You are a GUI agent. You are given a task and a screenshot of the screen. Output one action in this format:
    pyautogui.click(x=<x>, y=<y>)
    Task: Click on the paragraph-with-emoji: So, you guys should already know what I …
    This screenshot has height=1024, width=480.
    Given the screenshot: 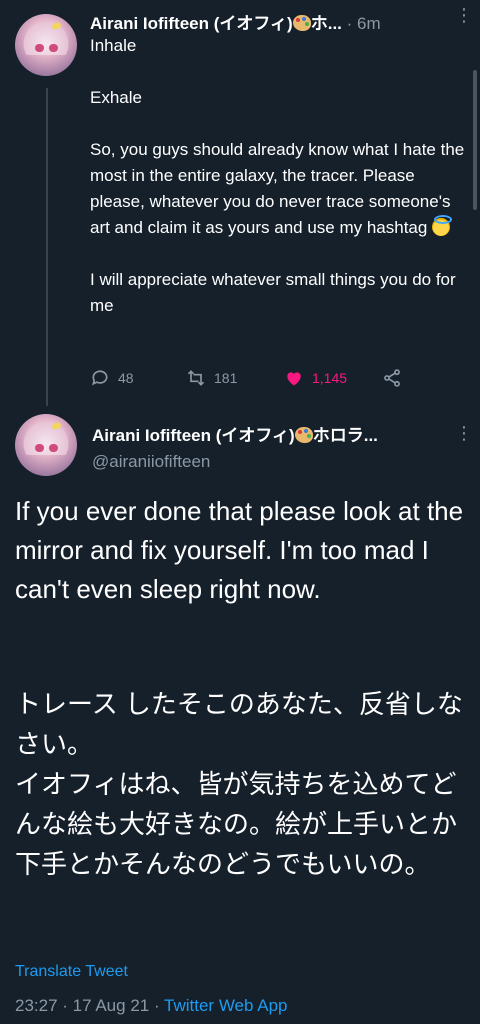 What is the action you would take?
    pyautogui.click(x=277, y=188)
    